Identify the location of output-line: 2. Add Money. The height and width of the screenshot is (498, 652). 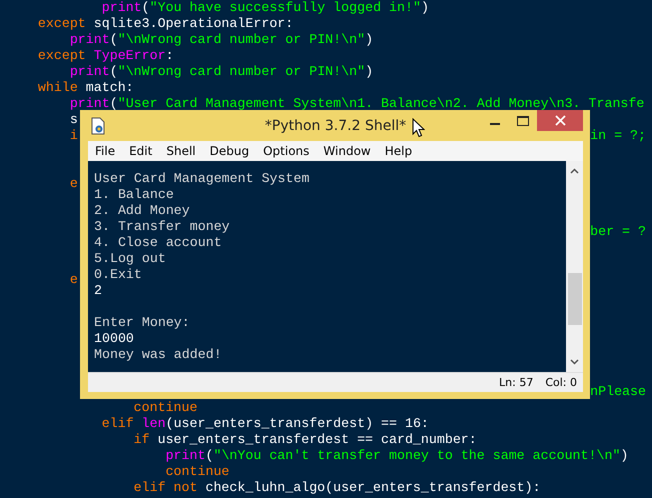
(142, 210).